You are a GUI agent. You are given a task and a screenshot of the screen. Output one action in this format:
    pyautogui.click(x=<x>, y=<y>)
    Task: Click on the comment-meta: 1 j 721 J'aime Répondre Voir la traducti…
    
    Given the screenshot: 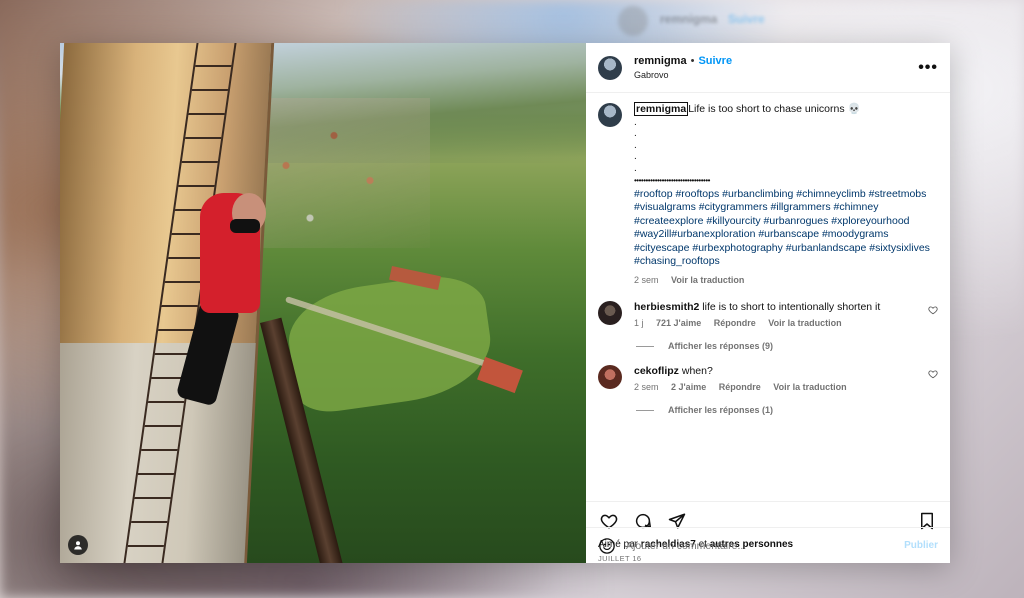 What is the action you would take?
    pyautogui.click(x=786, y=323)
    